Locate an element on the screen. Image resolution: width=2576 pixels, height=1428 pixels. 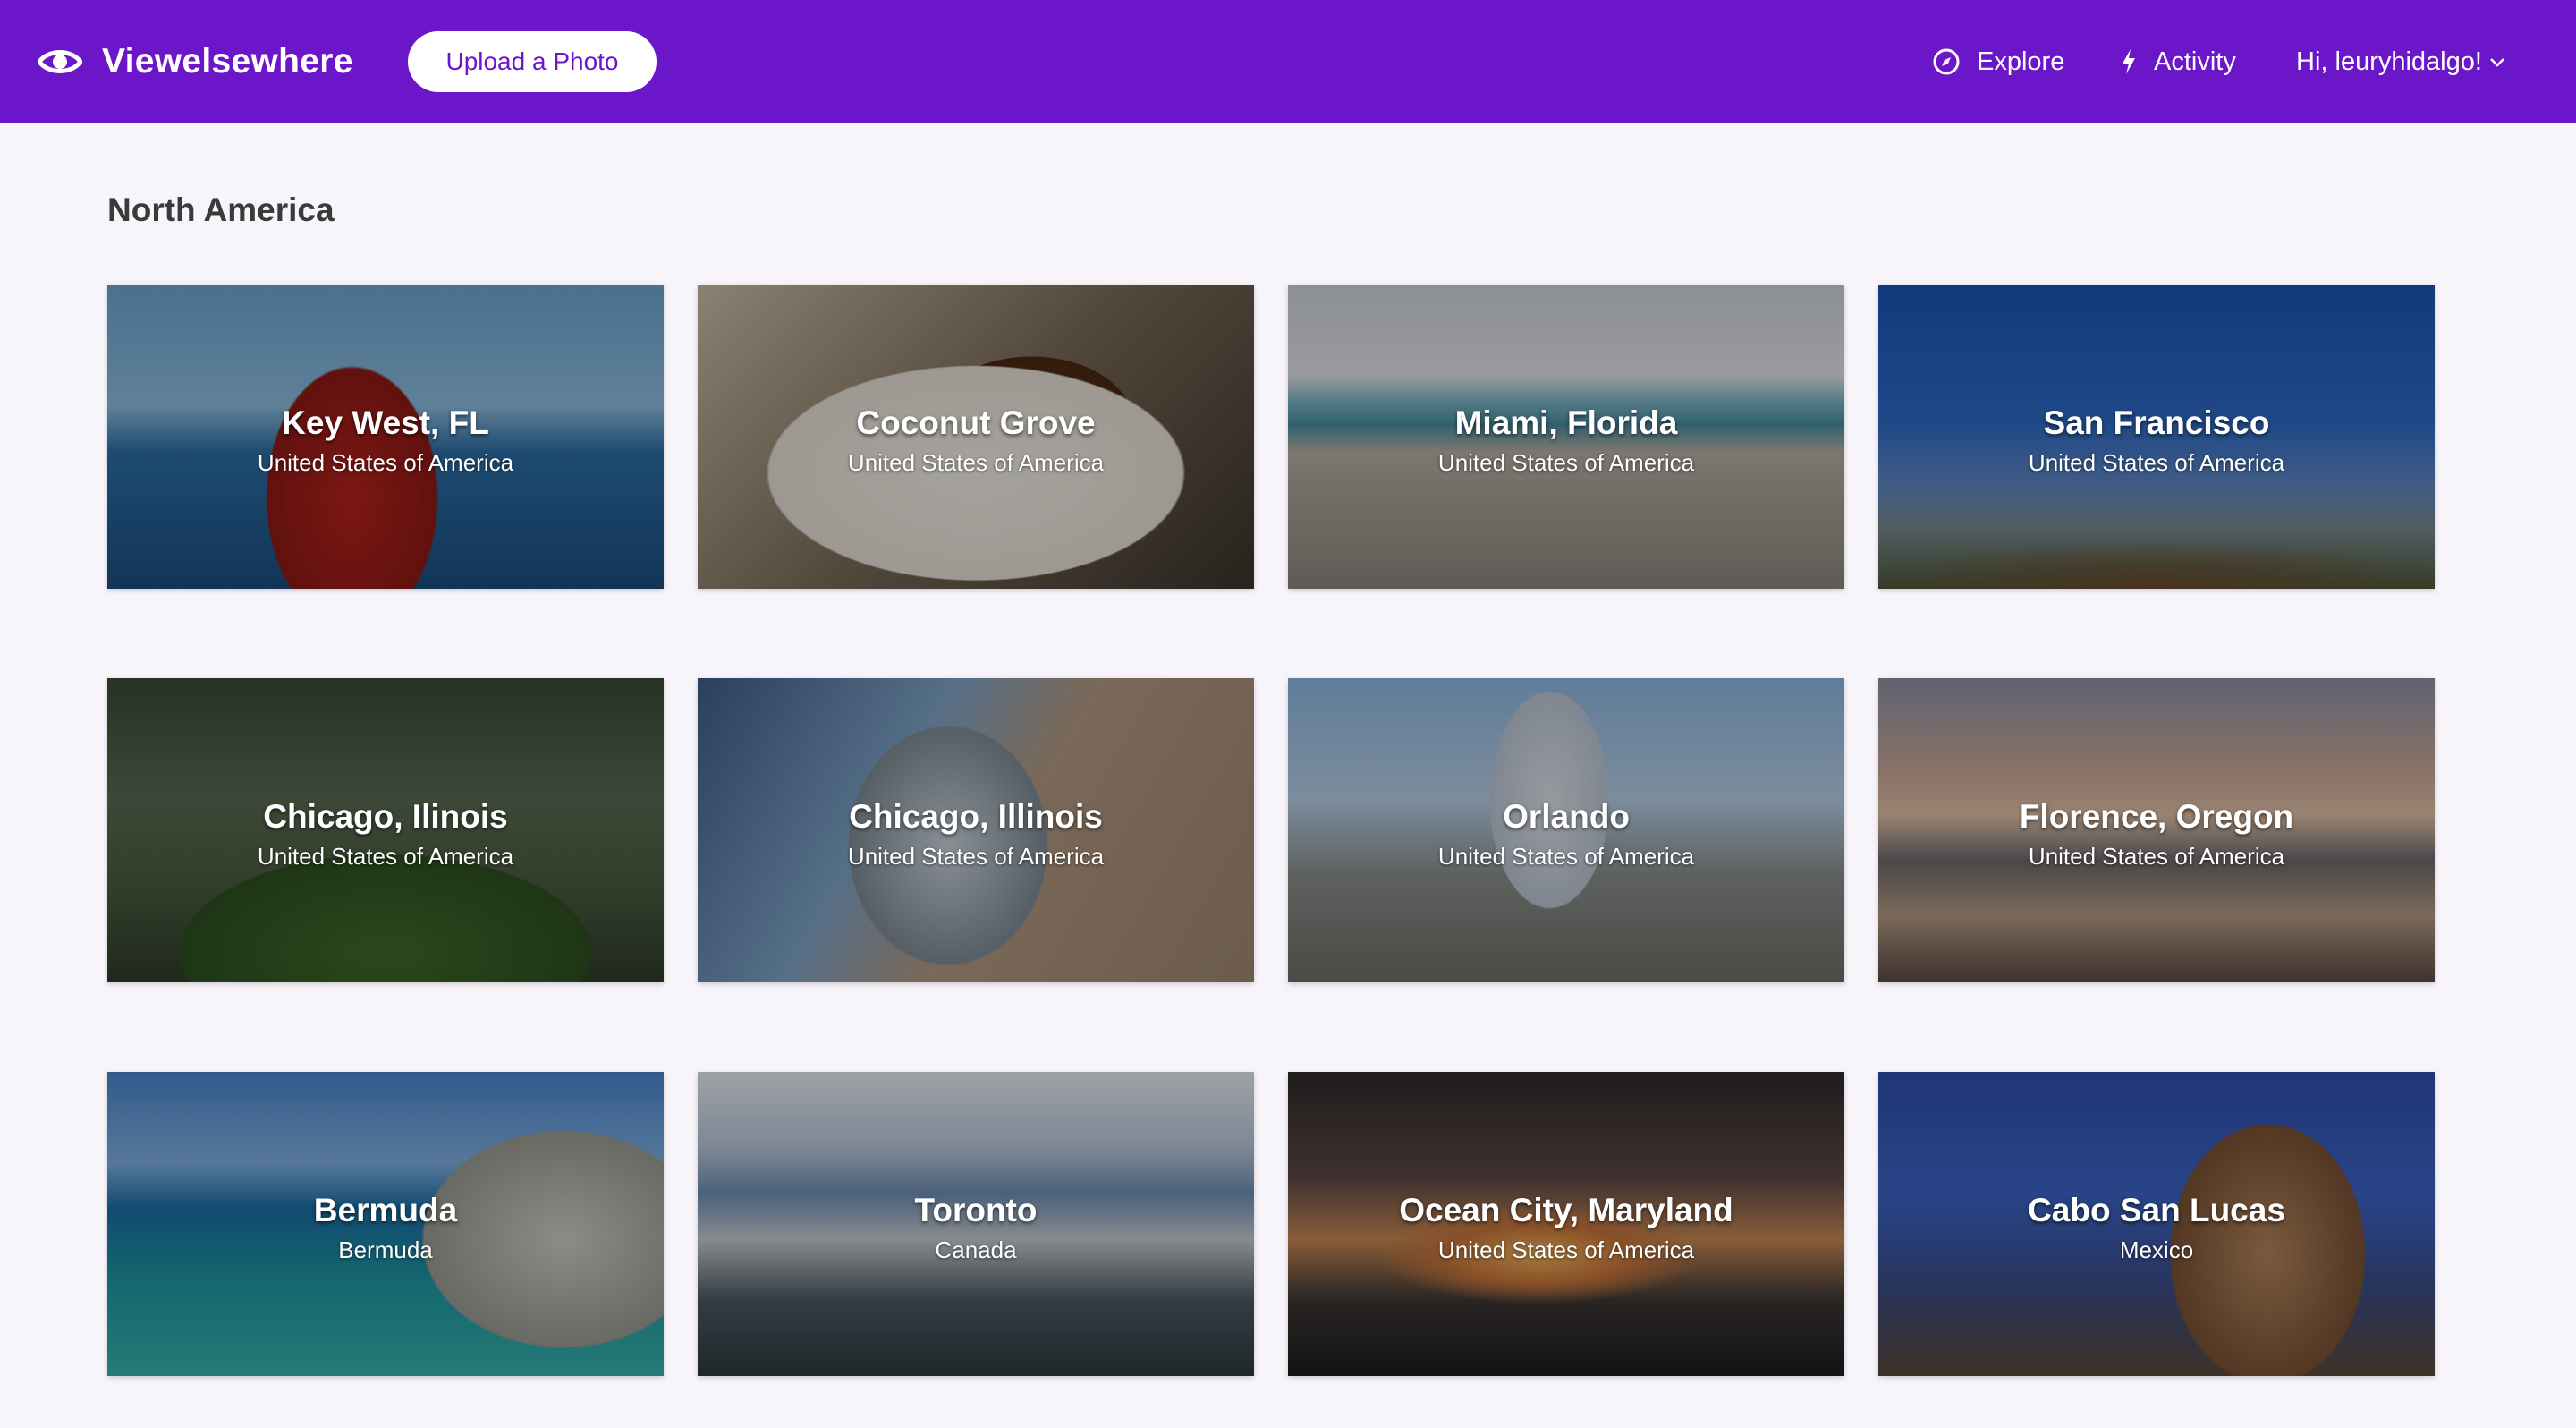
place-card-bermuda: Bermuda Bermuda is located at coordinates (385, 1224).